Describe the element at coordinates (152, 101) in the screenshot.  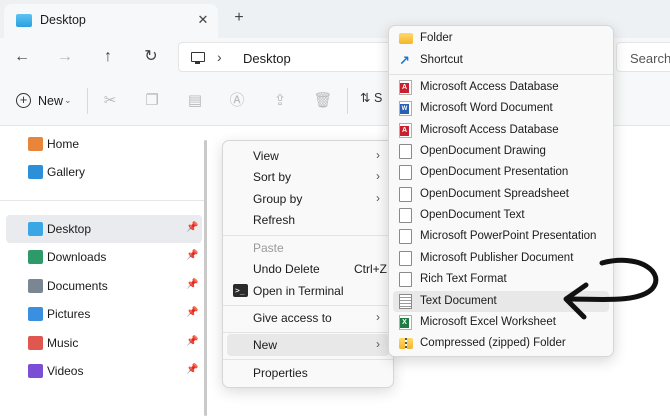
I see `copy-icon: ❐` at that location.